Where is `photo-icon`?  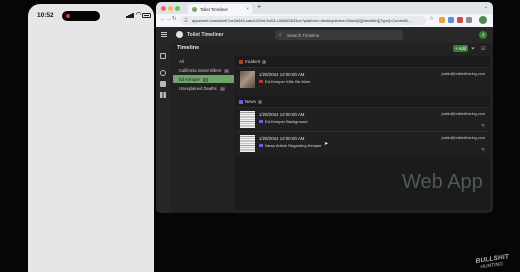
photo-icon is located at coordinates (163, 84).